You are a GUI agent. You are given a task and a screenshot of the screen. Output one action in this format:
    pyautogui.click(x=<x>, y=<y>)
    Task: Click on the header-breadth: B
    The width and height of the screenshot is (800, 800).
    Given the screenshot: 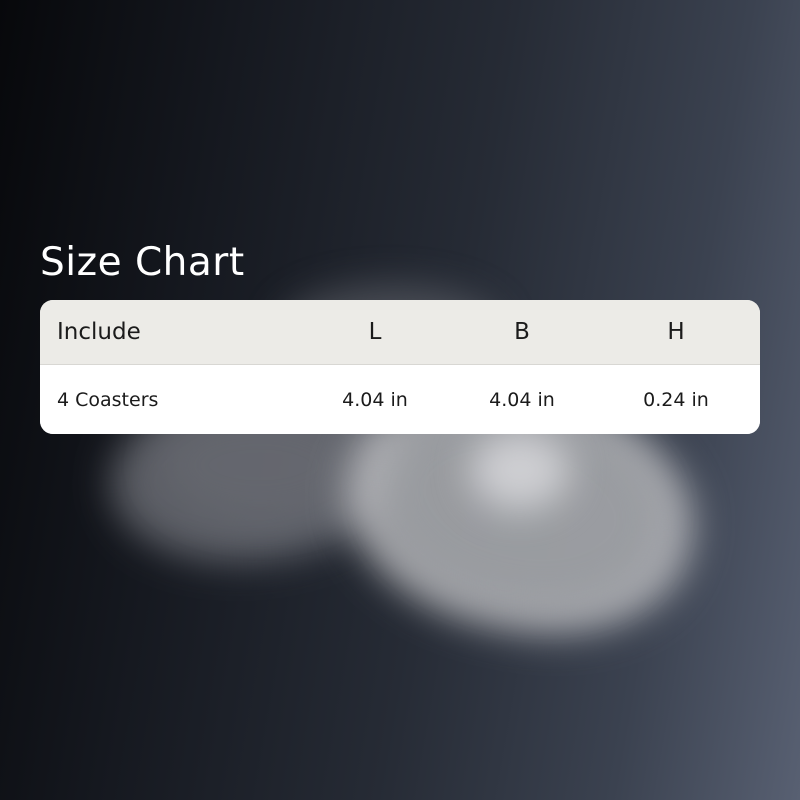 What is the action you would take?
    pyautogui.click(x=522, y=332)
    